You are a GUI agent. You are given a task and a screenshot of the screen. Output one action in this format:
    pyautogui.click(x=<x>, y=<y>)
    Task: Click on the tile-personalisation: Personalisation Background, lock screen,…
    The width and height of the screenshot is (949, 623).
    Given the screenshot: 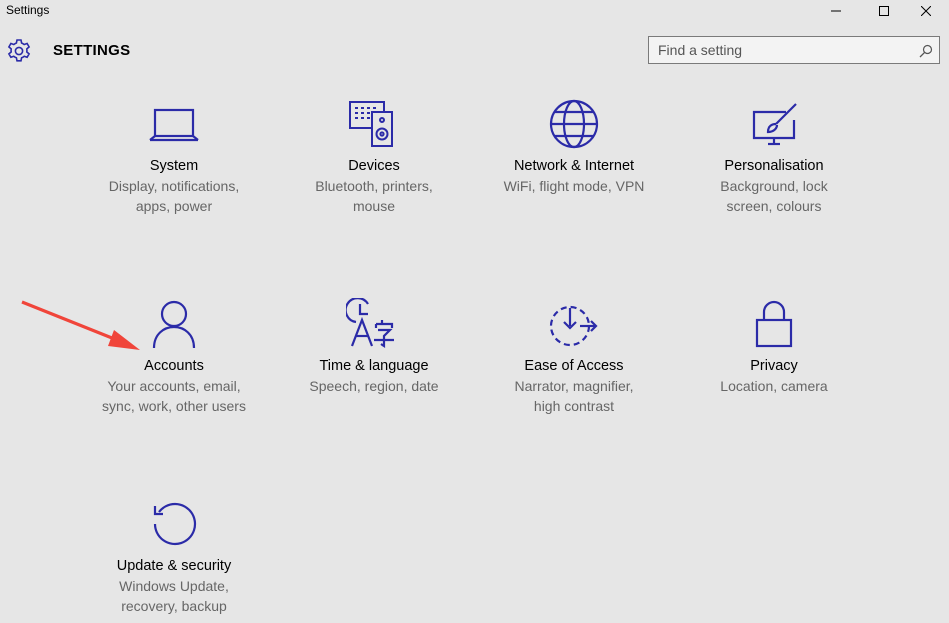 What is the action you would take?
    pyautogui.click(x=774, y=157)
    